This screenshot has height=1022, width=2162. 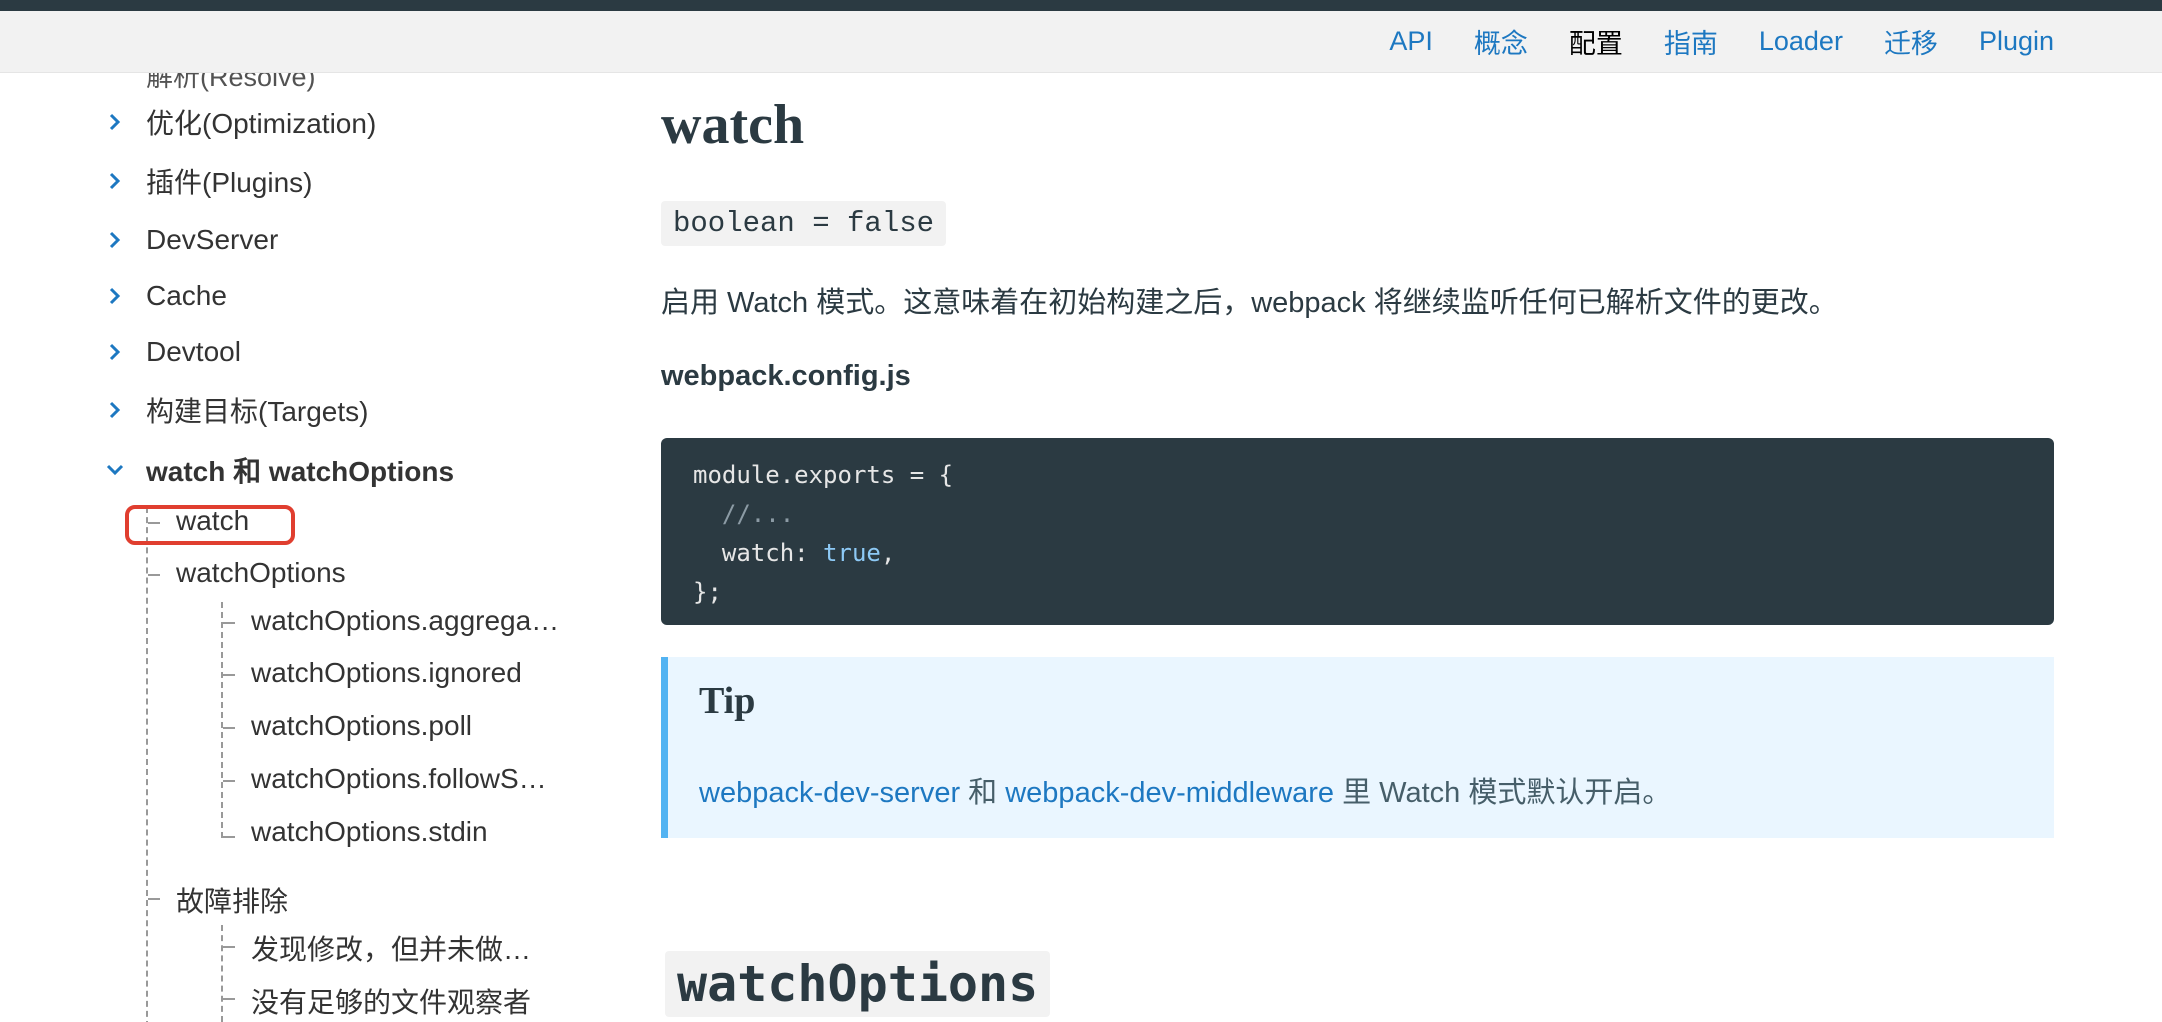 What do you see at coordinates (707, 592) in the screenshot?
I see `code-line: };` at bounding box center [707, 592].